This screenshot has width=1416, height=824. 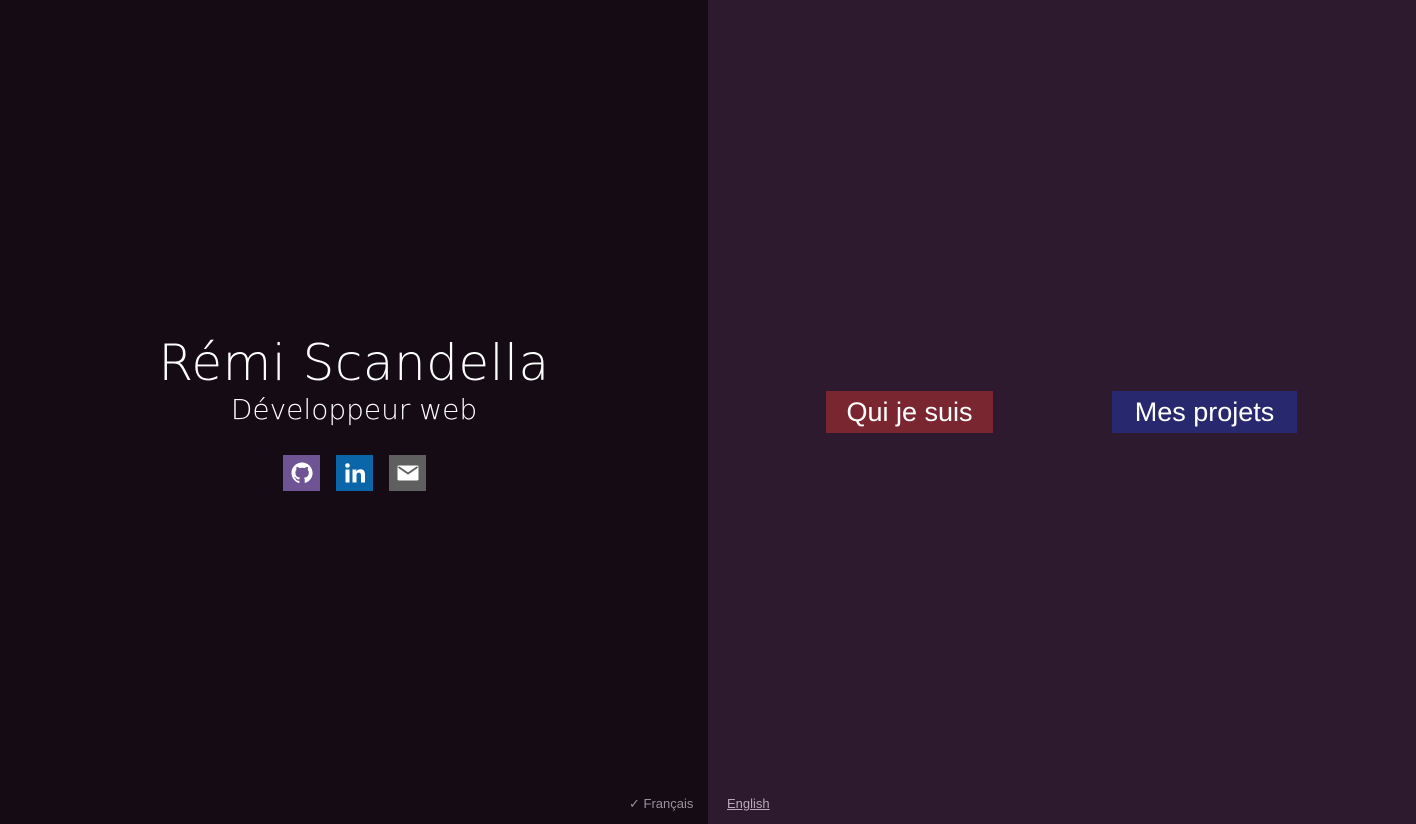 I want to click on linkedin-icon, so click(x=354, y=473).